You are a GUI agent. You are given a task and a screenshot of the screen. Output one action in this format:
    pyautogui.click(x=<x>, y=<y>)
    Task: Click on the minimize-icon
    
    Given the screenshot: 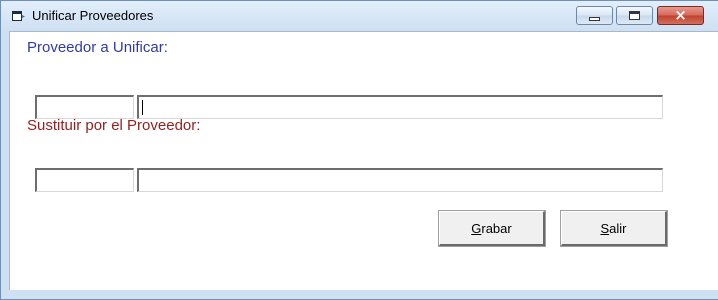 What is the action you would take?
    pyautogui.click(x=594, y=18)
    